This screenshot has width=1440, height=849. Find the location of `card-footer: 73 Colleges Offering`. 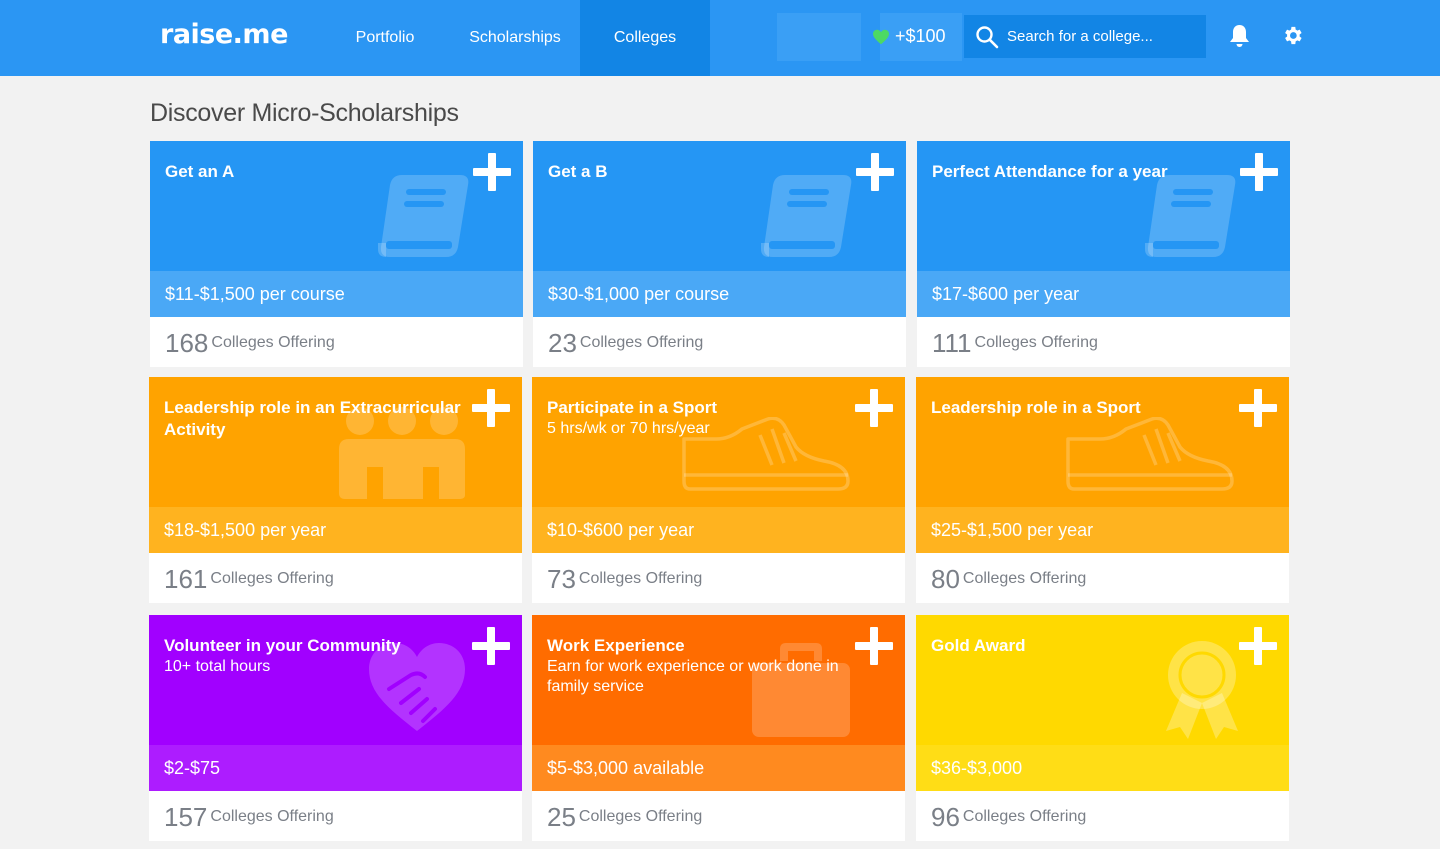

card-footer: 73 Colleges Offering is located at coordinates (718, 578).